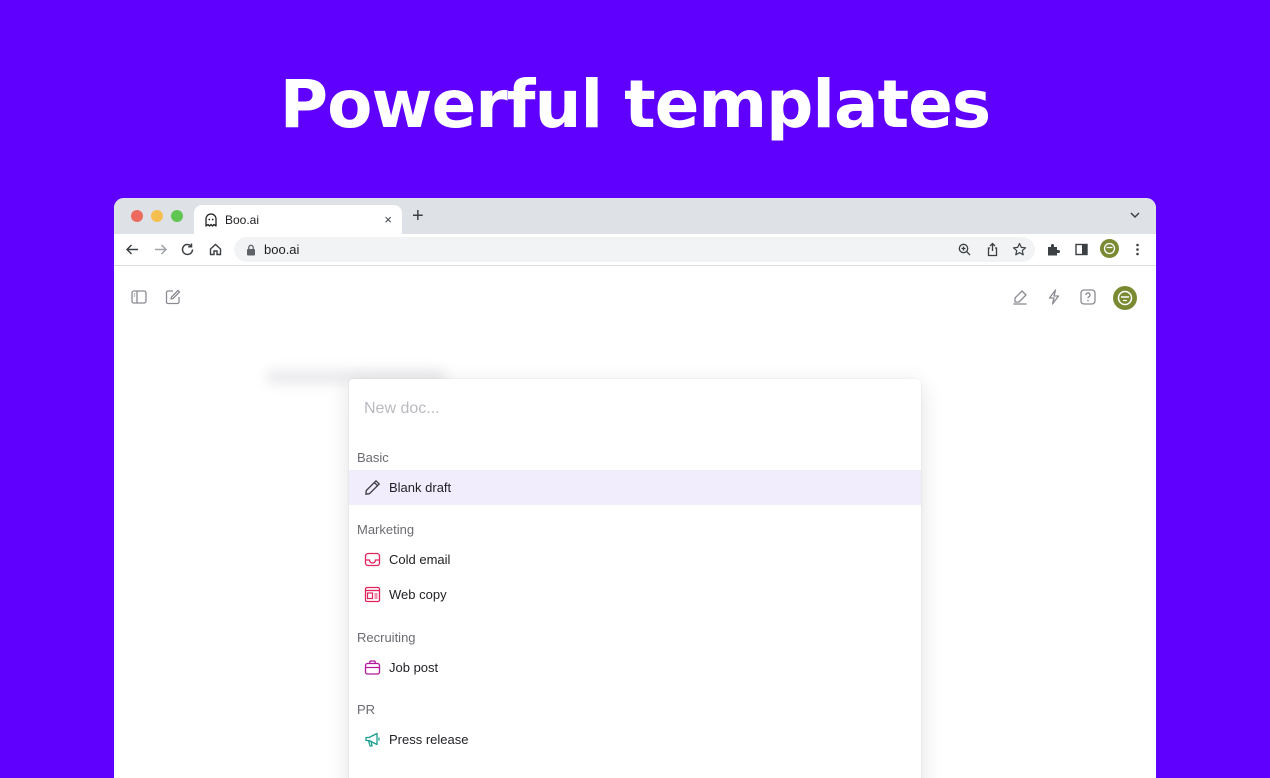  I want to click on back-arrow-icon, so click(132, 249).